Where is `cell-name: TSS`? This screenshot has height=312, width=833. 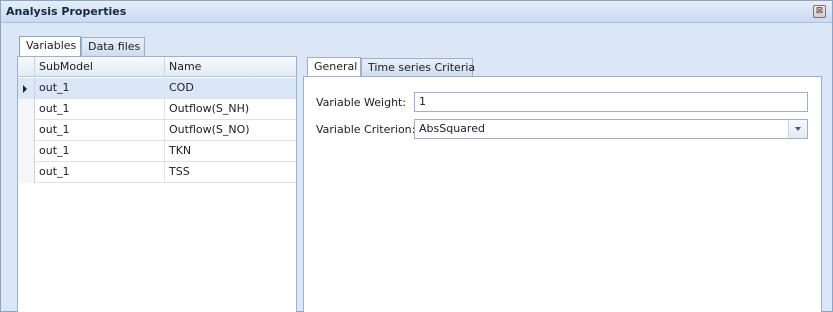 cell-name: TSS is located at coordinates (230, 172).